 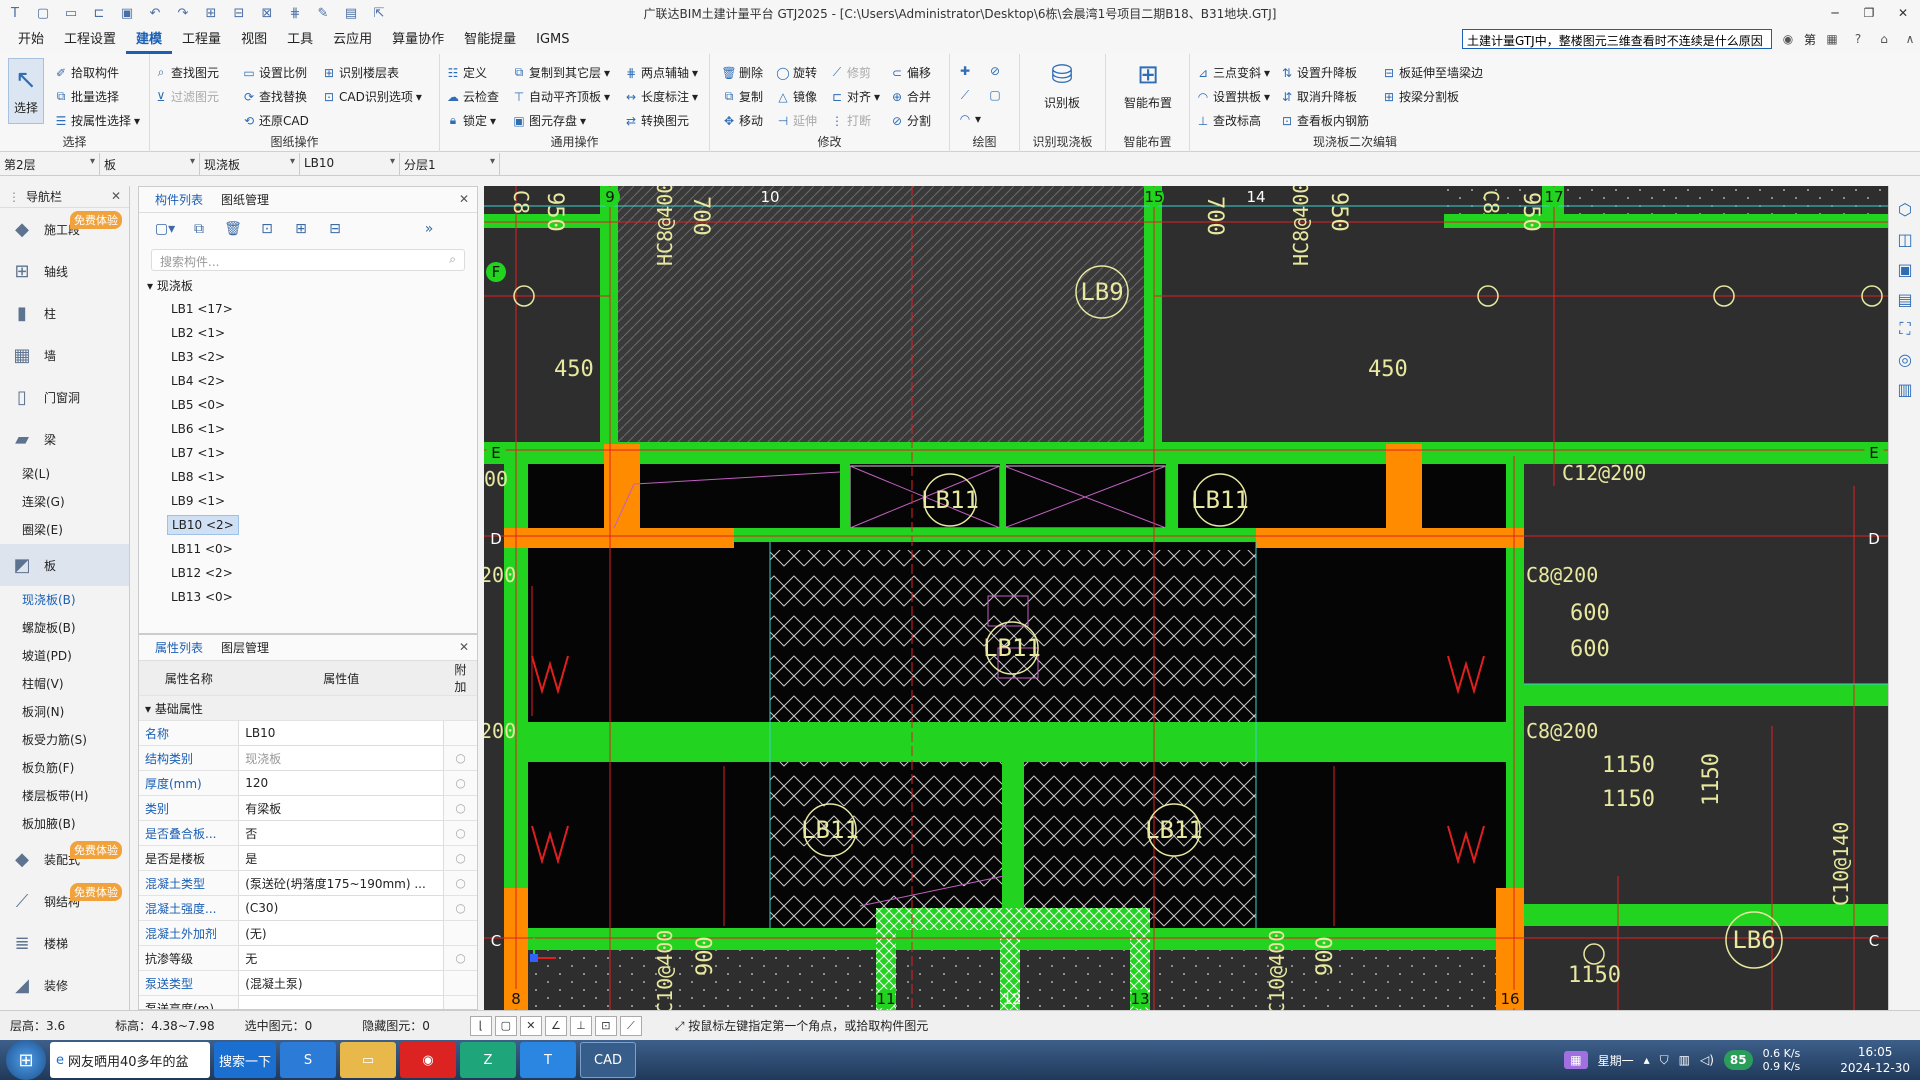 I want to click on message-icon: ▦, so click(x=1832, y=39).